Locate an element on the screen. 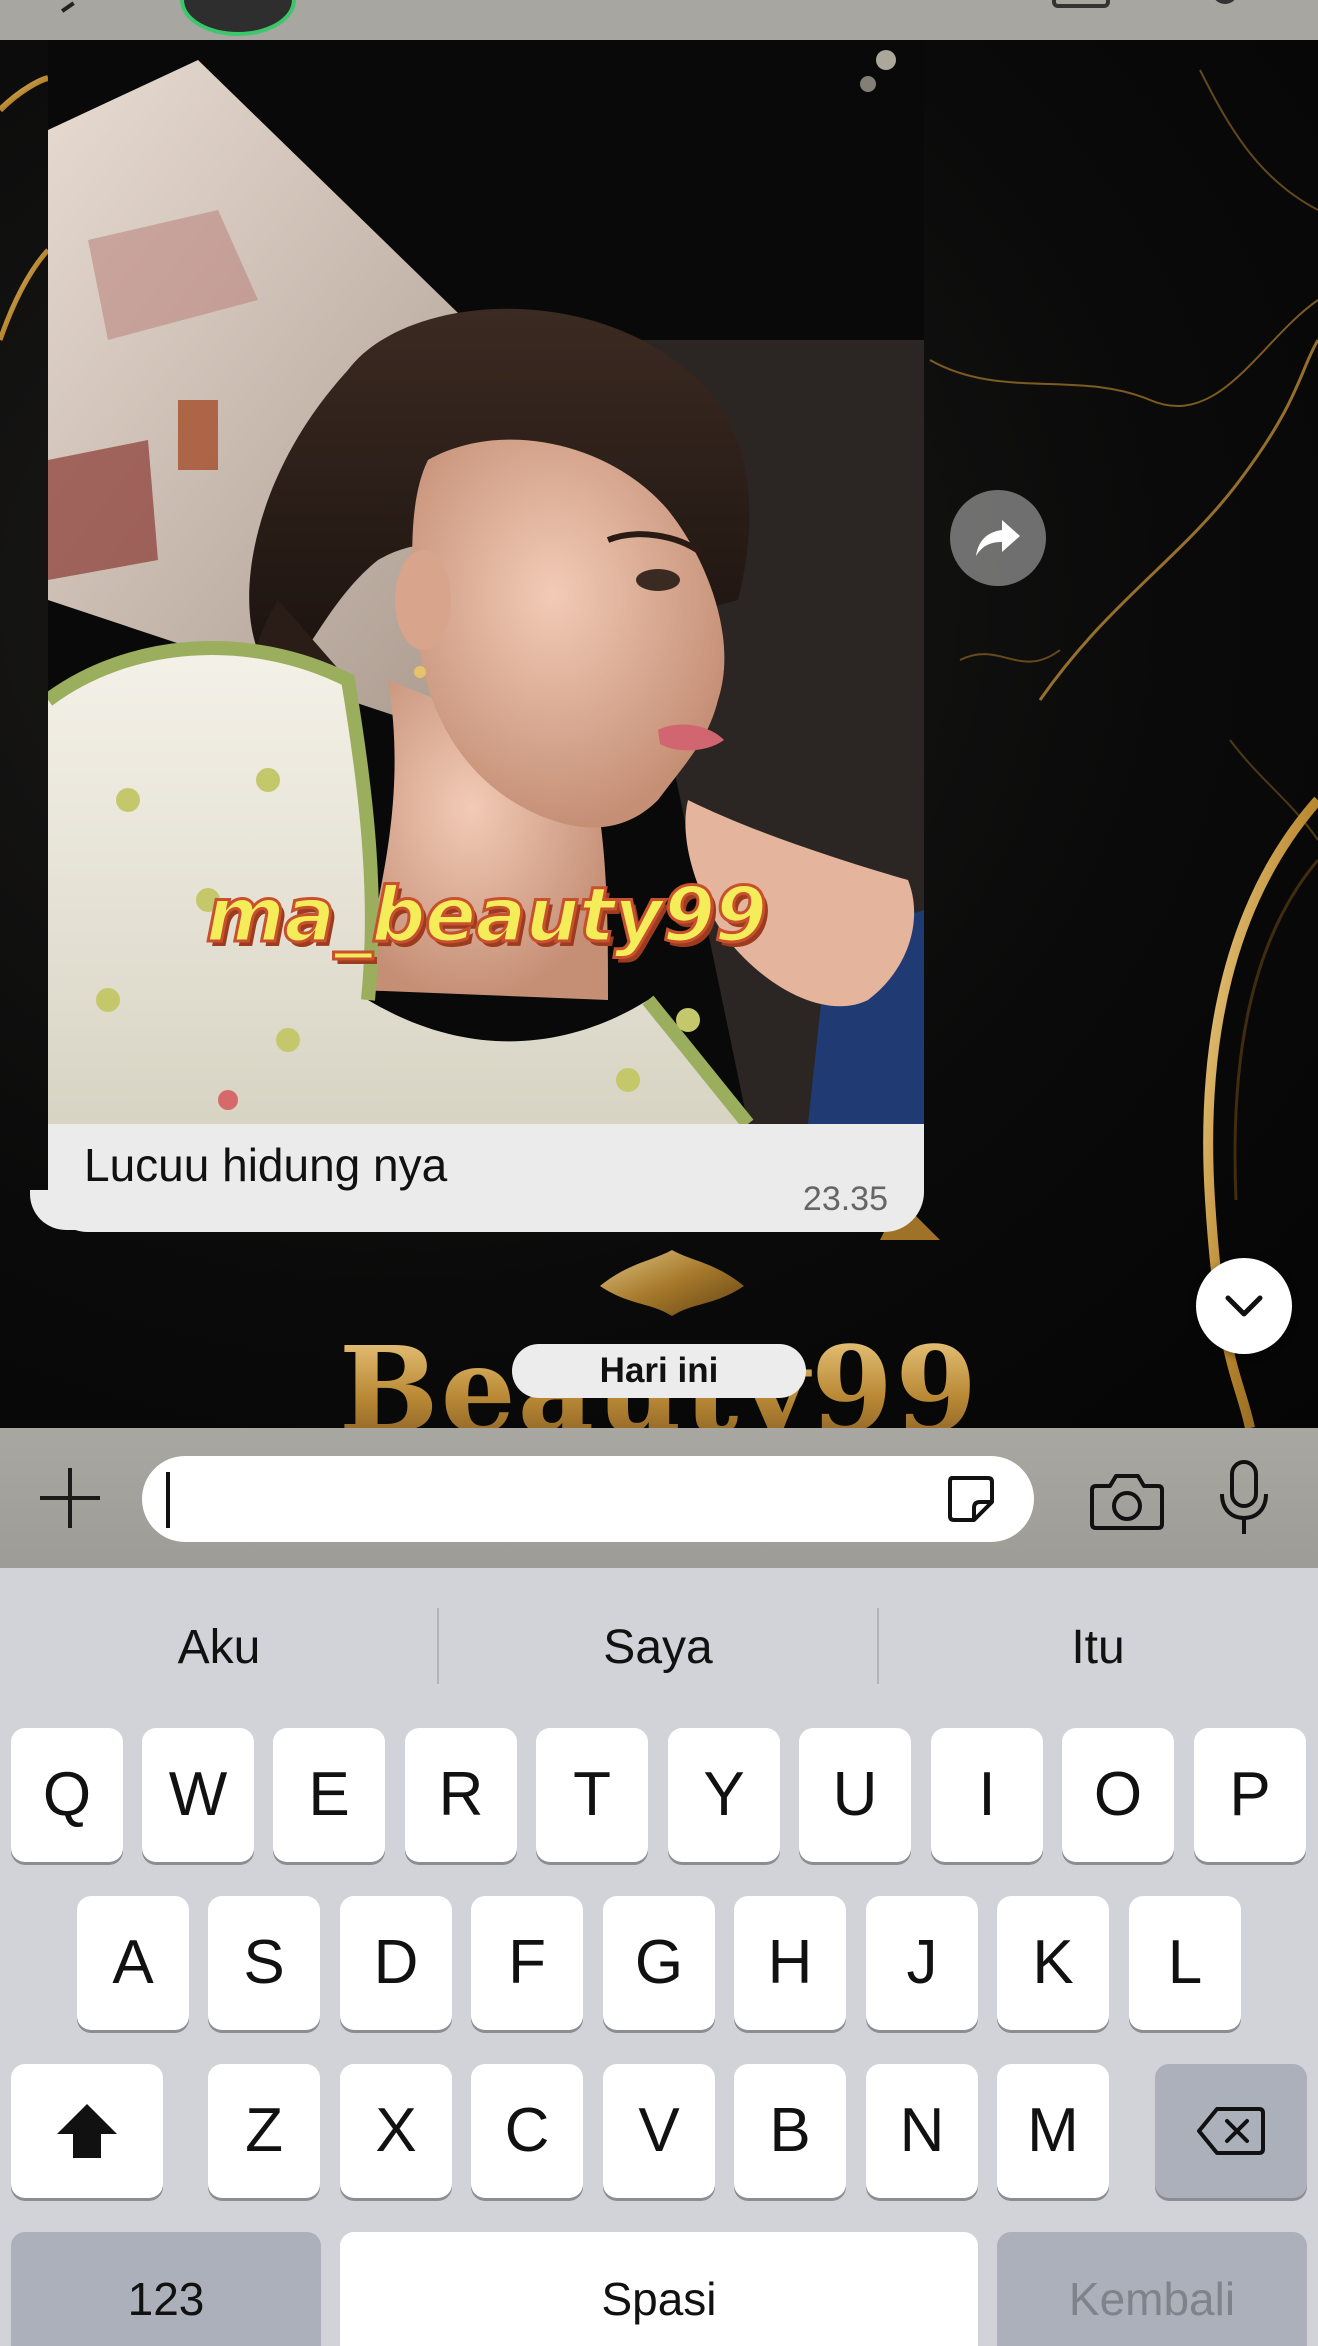  key-d: D is located at coordinates (396, 1963).